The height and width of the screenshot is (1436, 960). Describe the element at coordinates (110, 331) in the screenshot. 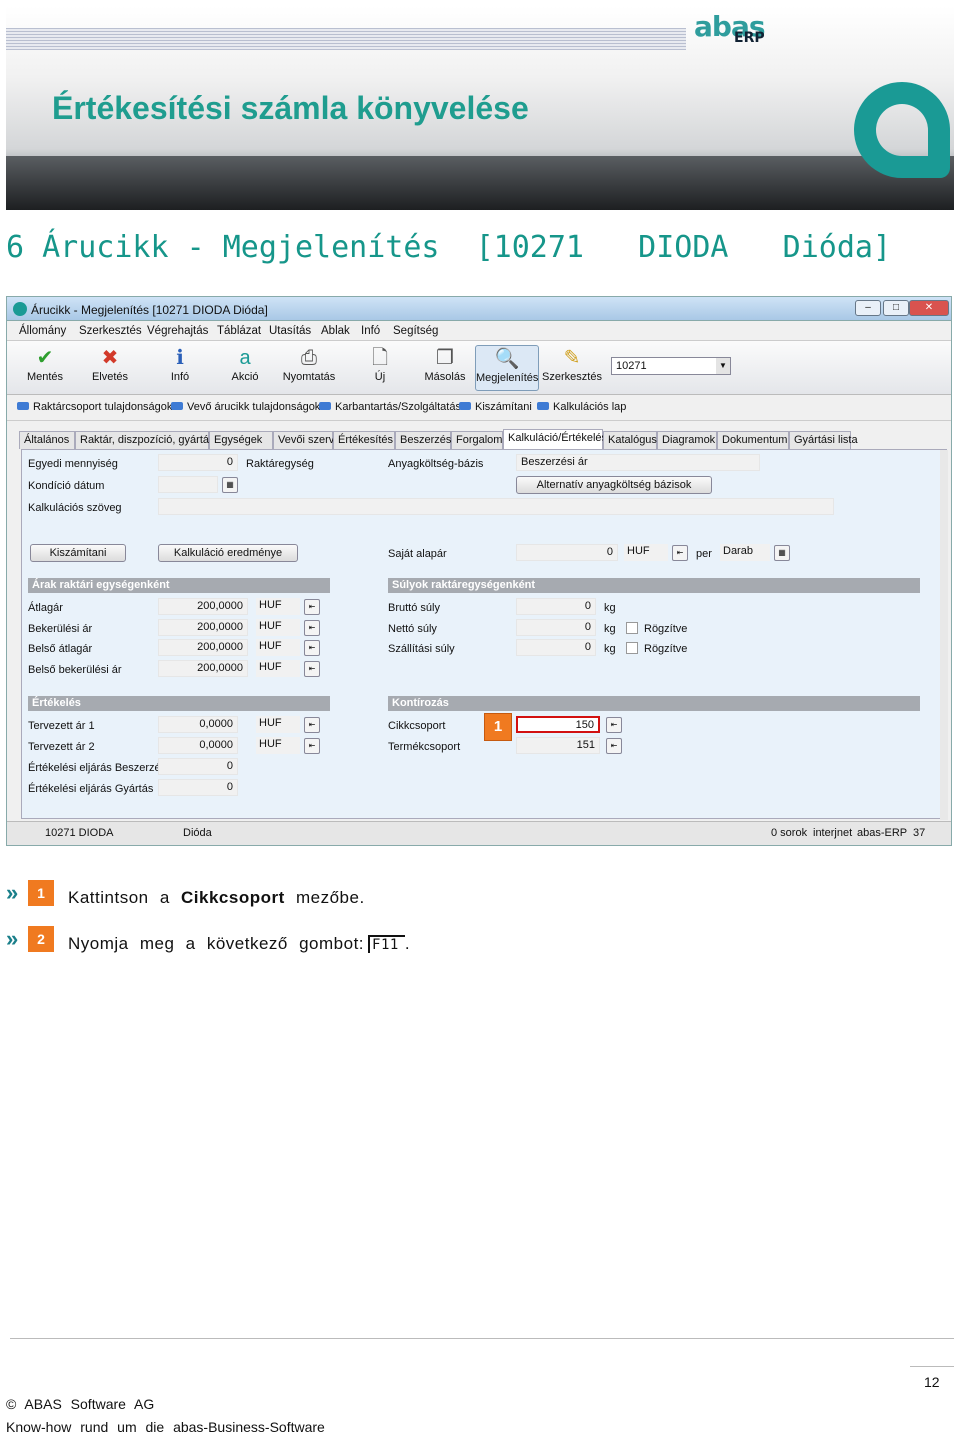

I see `menu-item-1: Szerkesztés` at that location.